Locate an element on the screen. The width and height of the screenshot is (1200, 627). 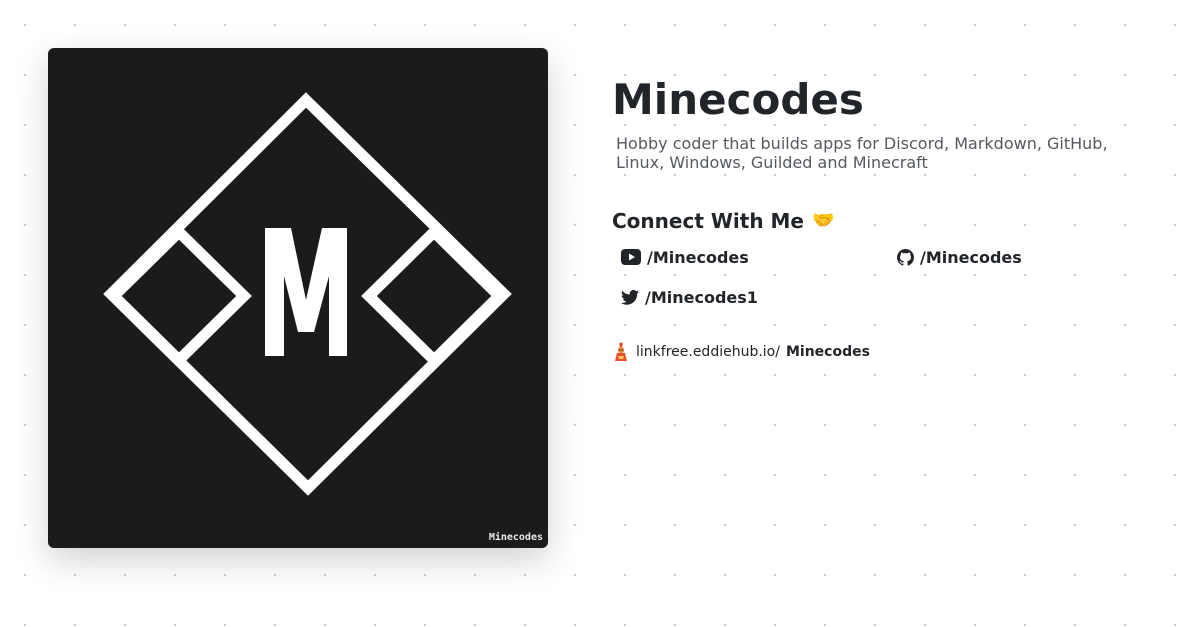
linkfree-username: Minecodes is located at coordinates (827, 352).